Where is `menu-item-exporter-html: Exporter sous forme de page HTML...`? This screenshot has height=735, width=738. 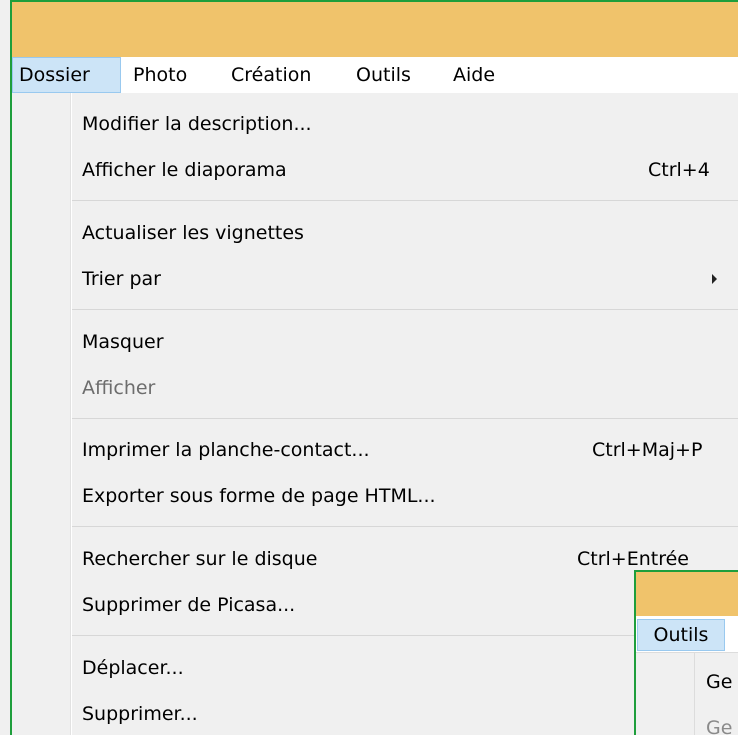
menu-item-exporter-html: Exporter sous forme de page HTML... is located at coordinates (259, 496).